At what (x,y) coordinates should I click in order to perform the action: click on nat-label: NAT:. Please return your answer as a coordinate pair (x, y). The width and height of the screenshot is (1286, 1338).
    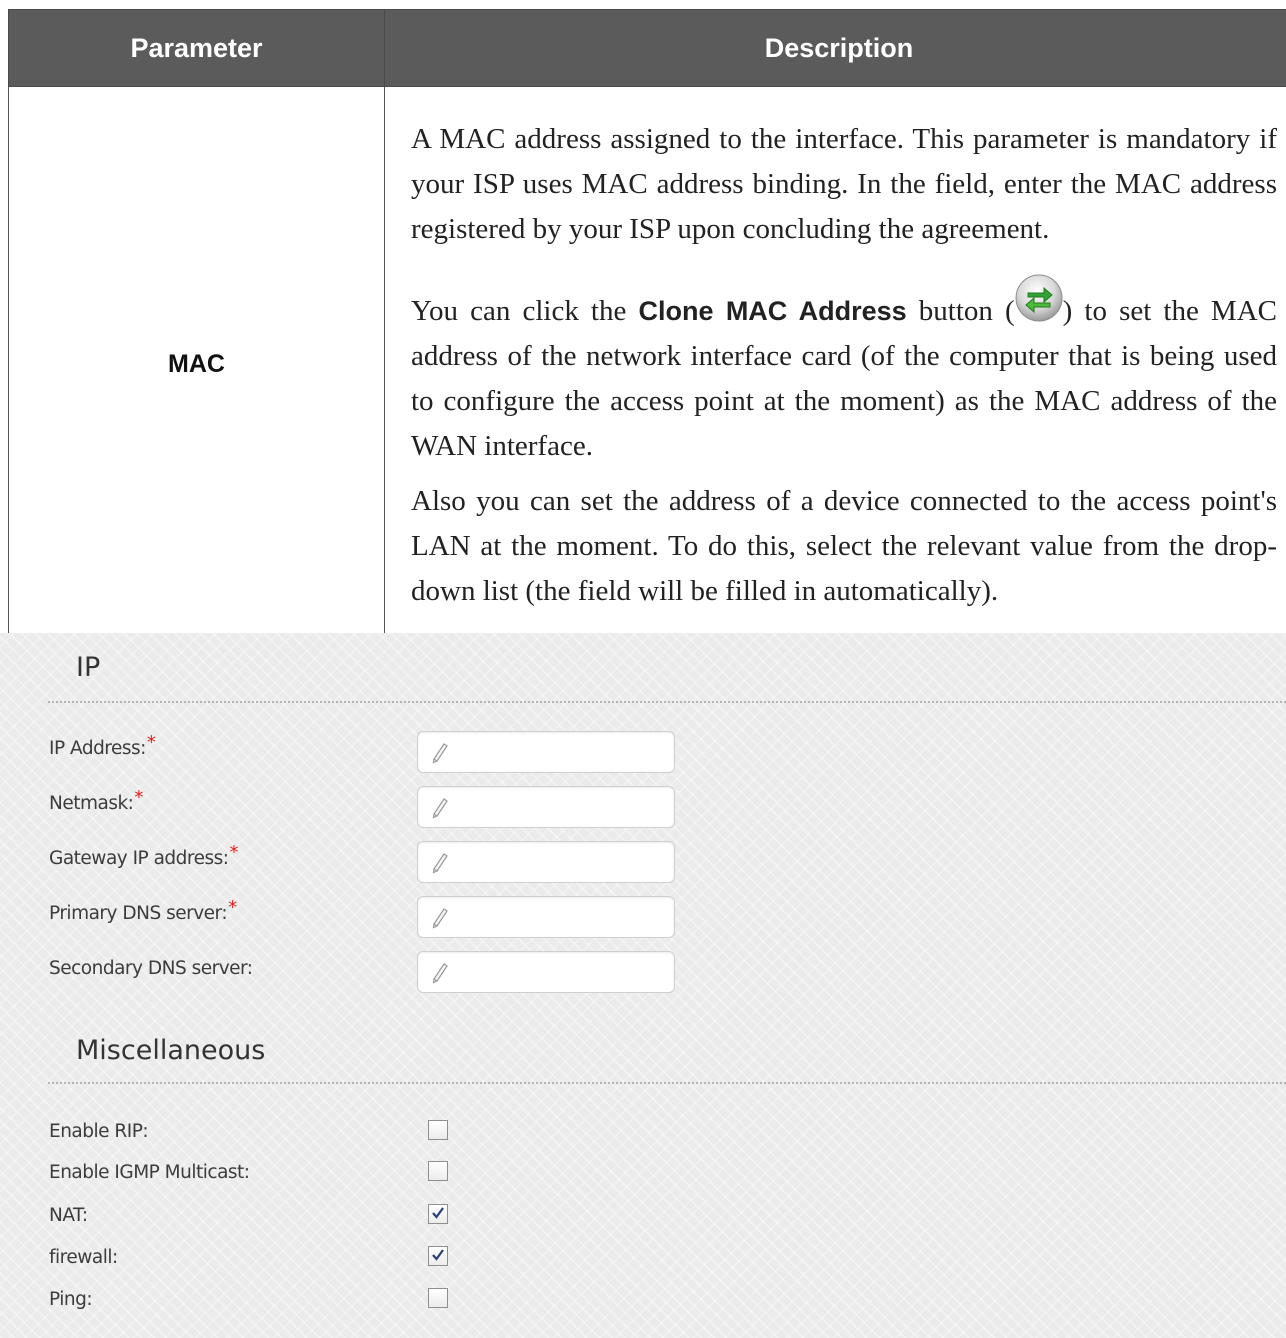
    Looking at the image, I should click on (68, 1215).